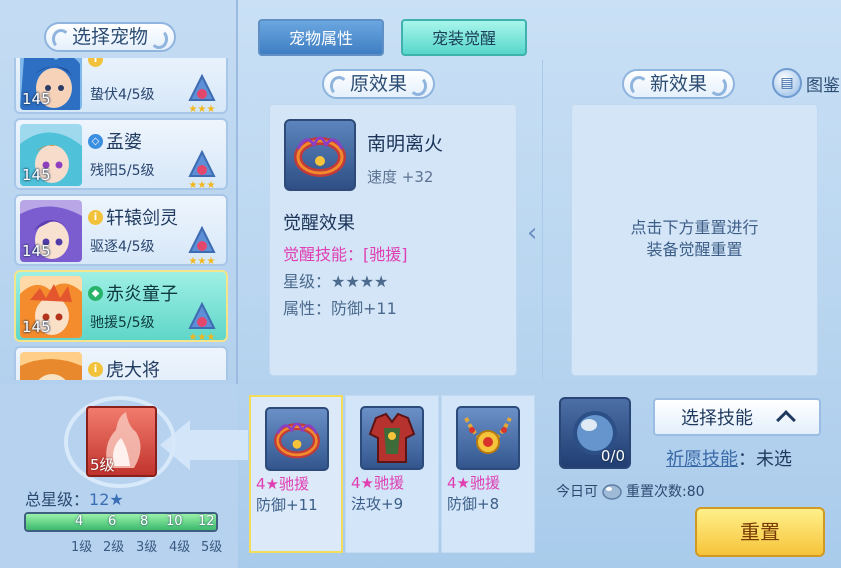  I want to click on chevron-left-icon: ‹, so click(532, 233).